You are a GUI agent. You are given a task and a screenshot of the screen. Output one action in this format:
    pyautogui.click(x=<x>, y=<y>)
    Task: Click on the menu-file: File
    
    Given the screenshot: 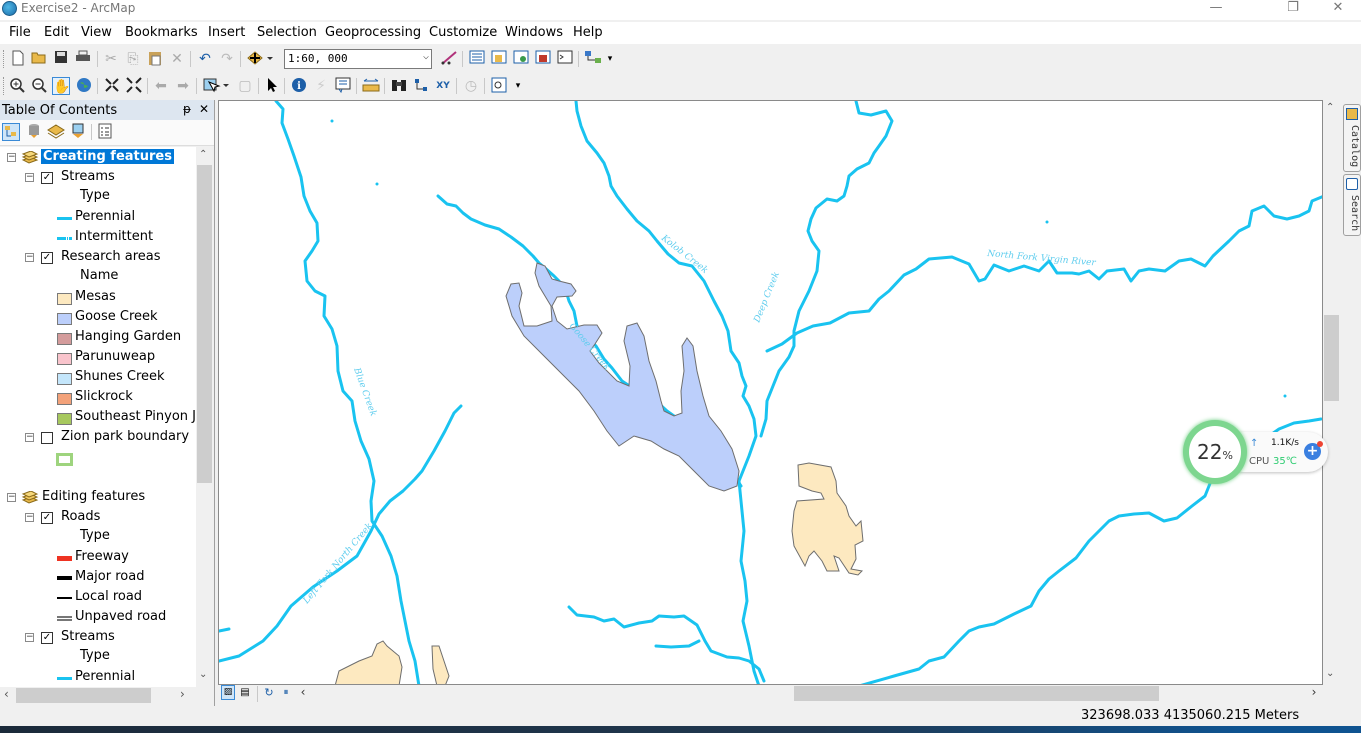 What is the action you would take?
    pyautogui.click(x=20, y=32)
    